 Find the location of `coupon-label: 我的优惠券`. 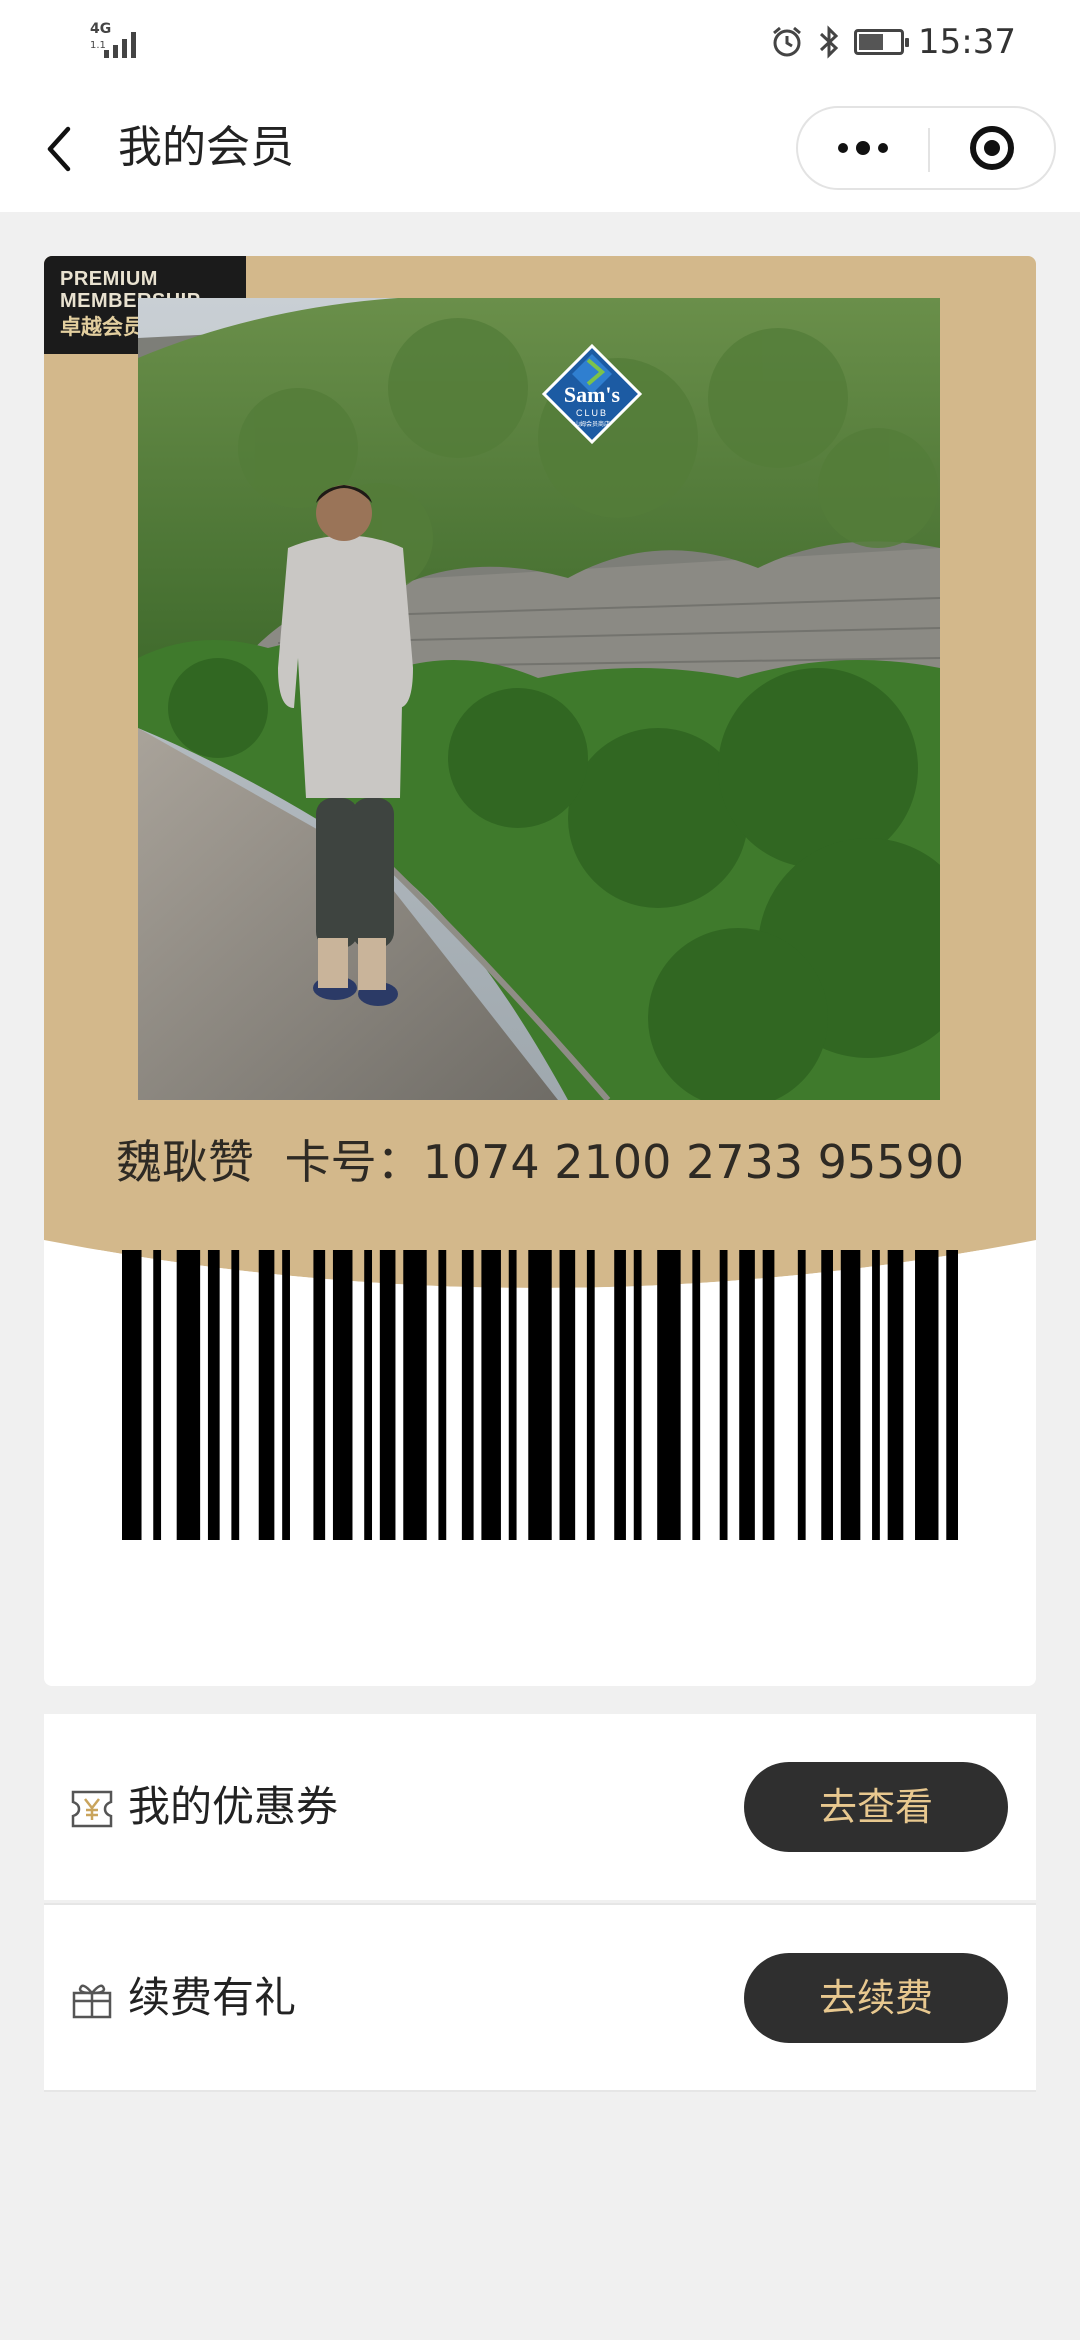

coupon-label: 我的优惠券 is located at coordinates (233, 1806).